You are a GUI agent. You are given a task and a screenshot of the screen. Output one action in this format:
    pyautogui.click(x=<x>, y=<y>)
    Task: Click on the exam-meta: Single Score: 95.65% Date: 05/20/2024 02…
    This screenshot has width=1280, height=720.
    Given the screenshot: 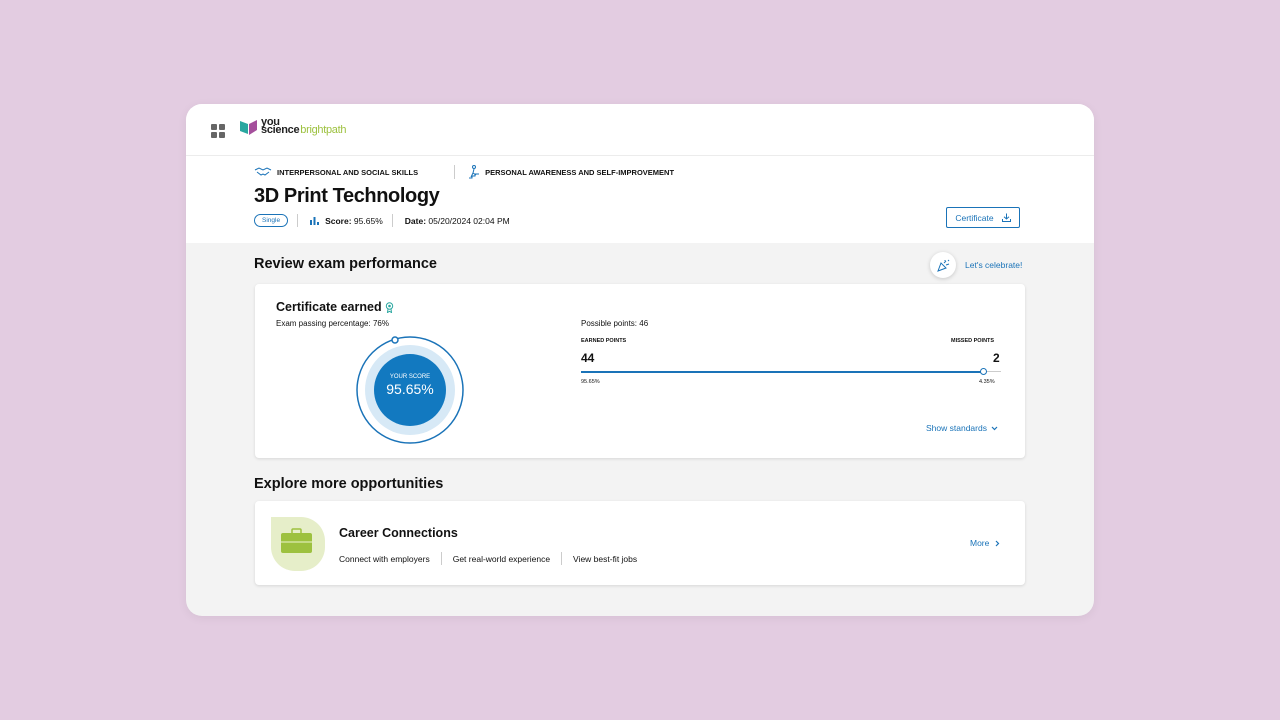 What is the action you would take?
    pyautogui.click(x=382, y=220)
    